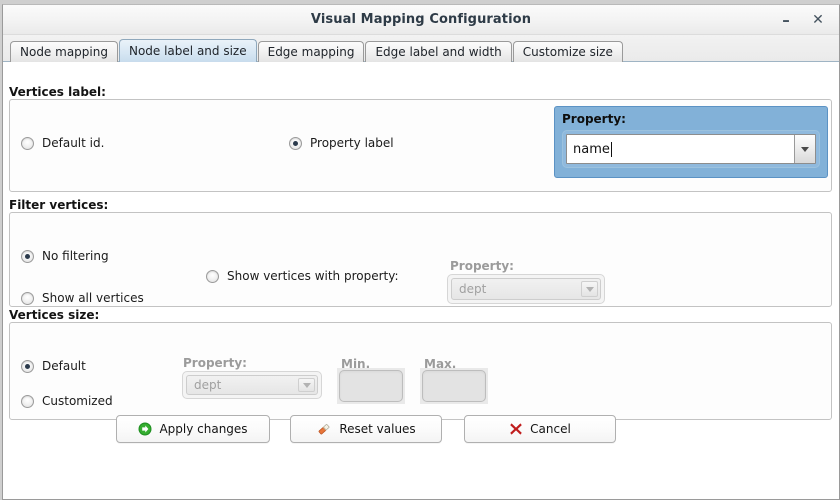  I want to click on filter-property-combo: dept, so click(526, 289).